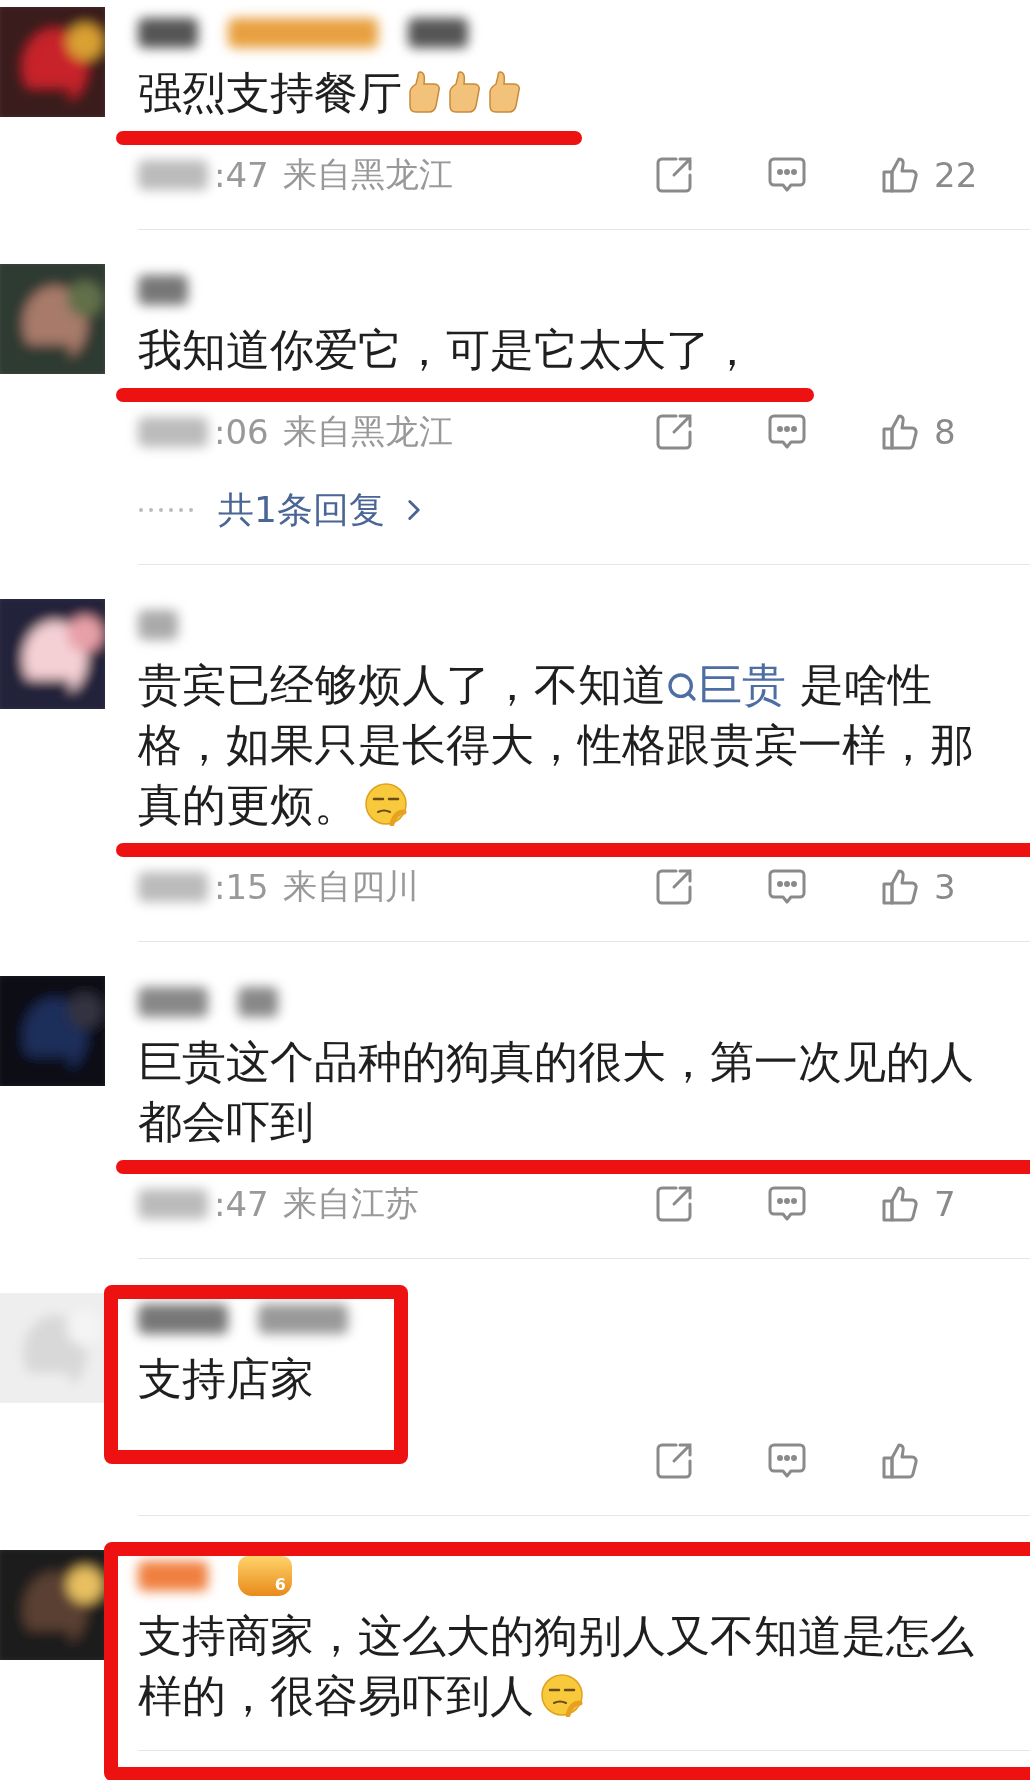 The height and width of the screenshot is (1780, 1030). What do you see at coordinates (945, 432) in the screenshot?
I see `like-button: 8` at bounding box center [945, 432].